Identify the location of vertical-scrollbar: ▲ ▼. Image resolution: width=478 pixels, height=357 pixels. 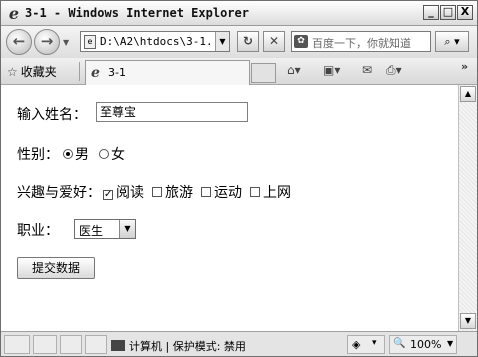
(467, 208).